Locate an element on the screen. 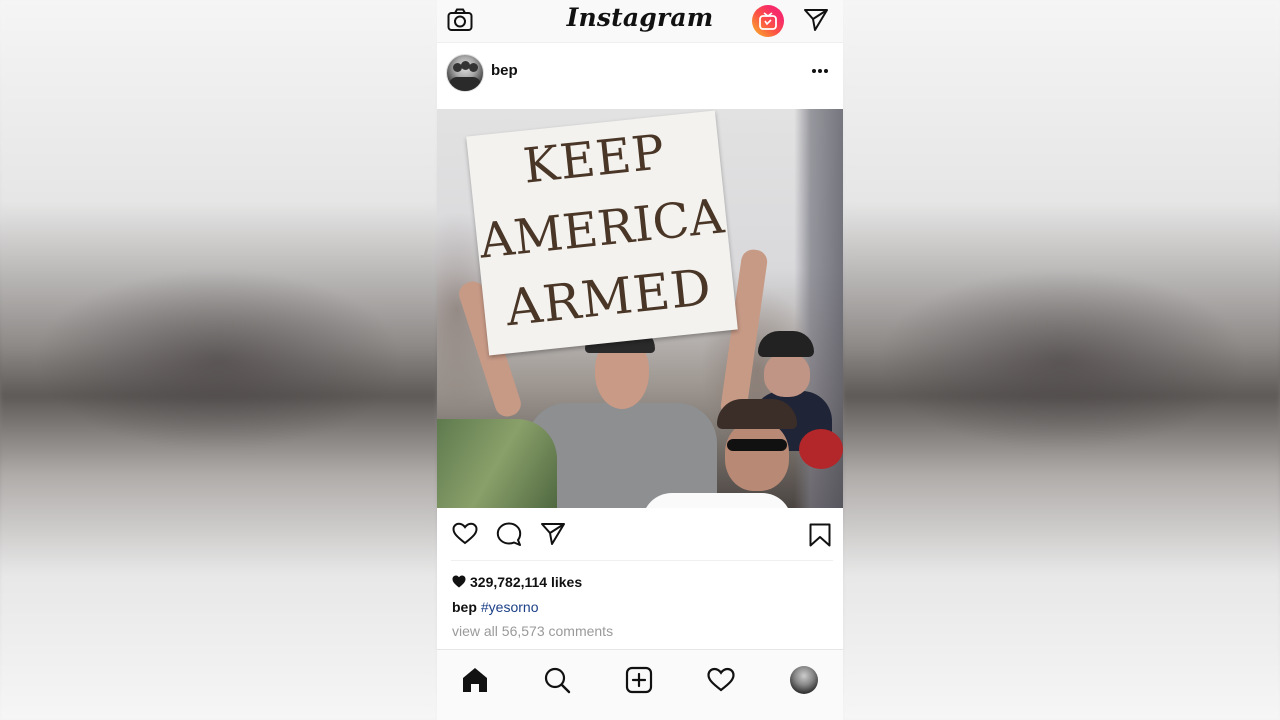 The width and height of the screenshot is (1280, 720). caption-hashtag: #yesorno is located at coordinates (510, 607).